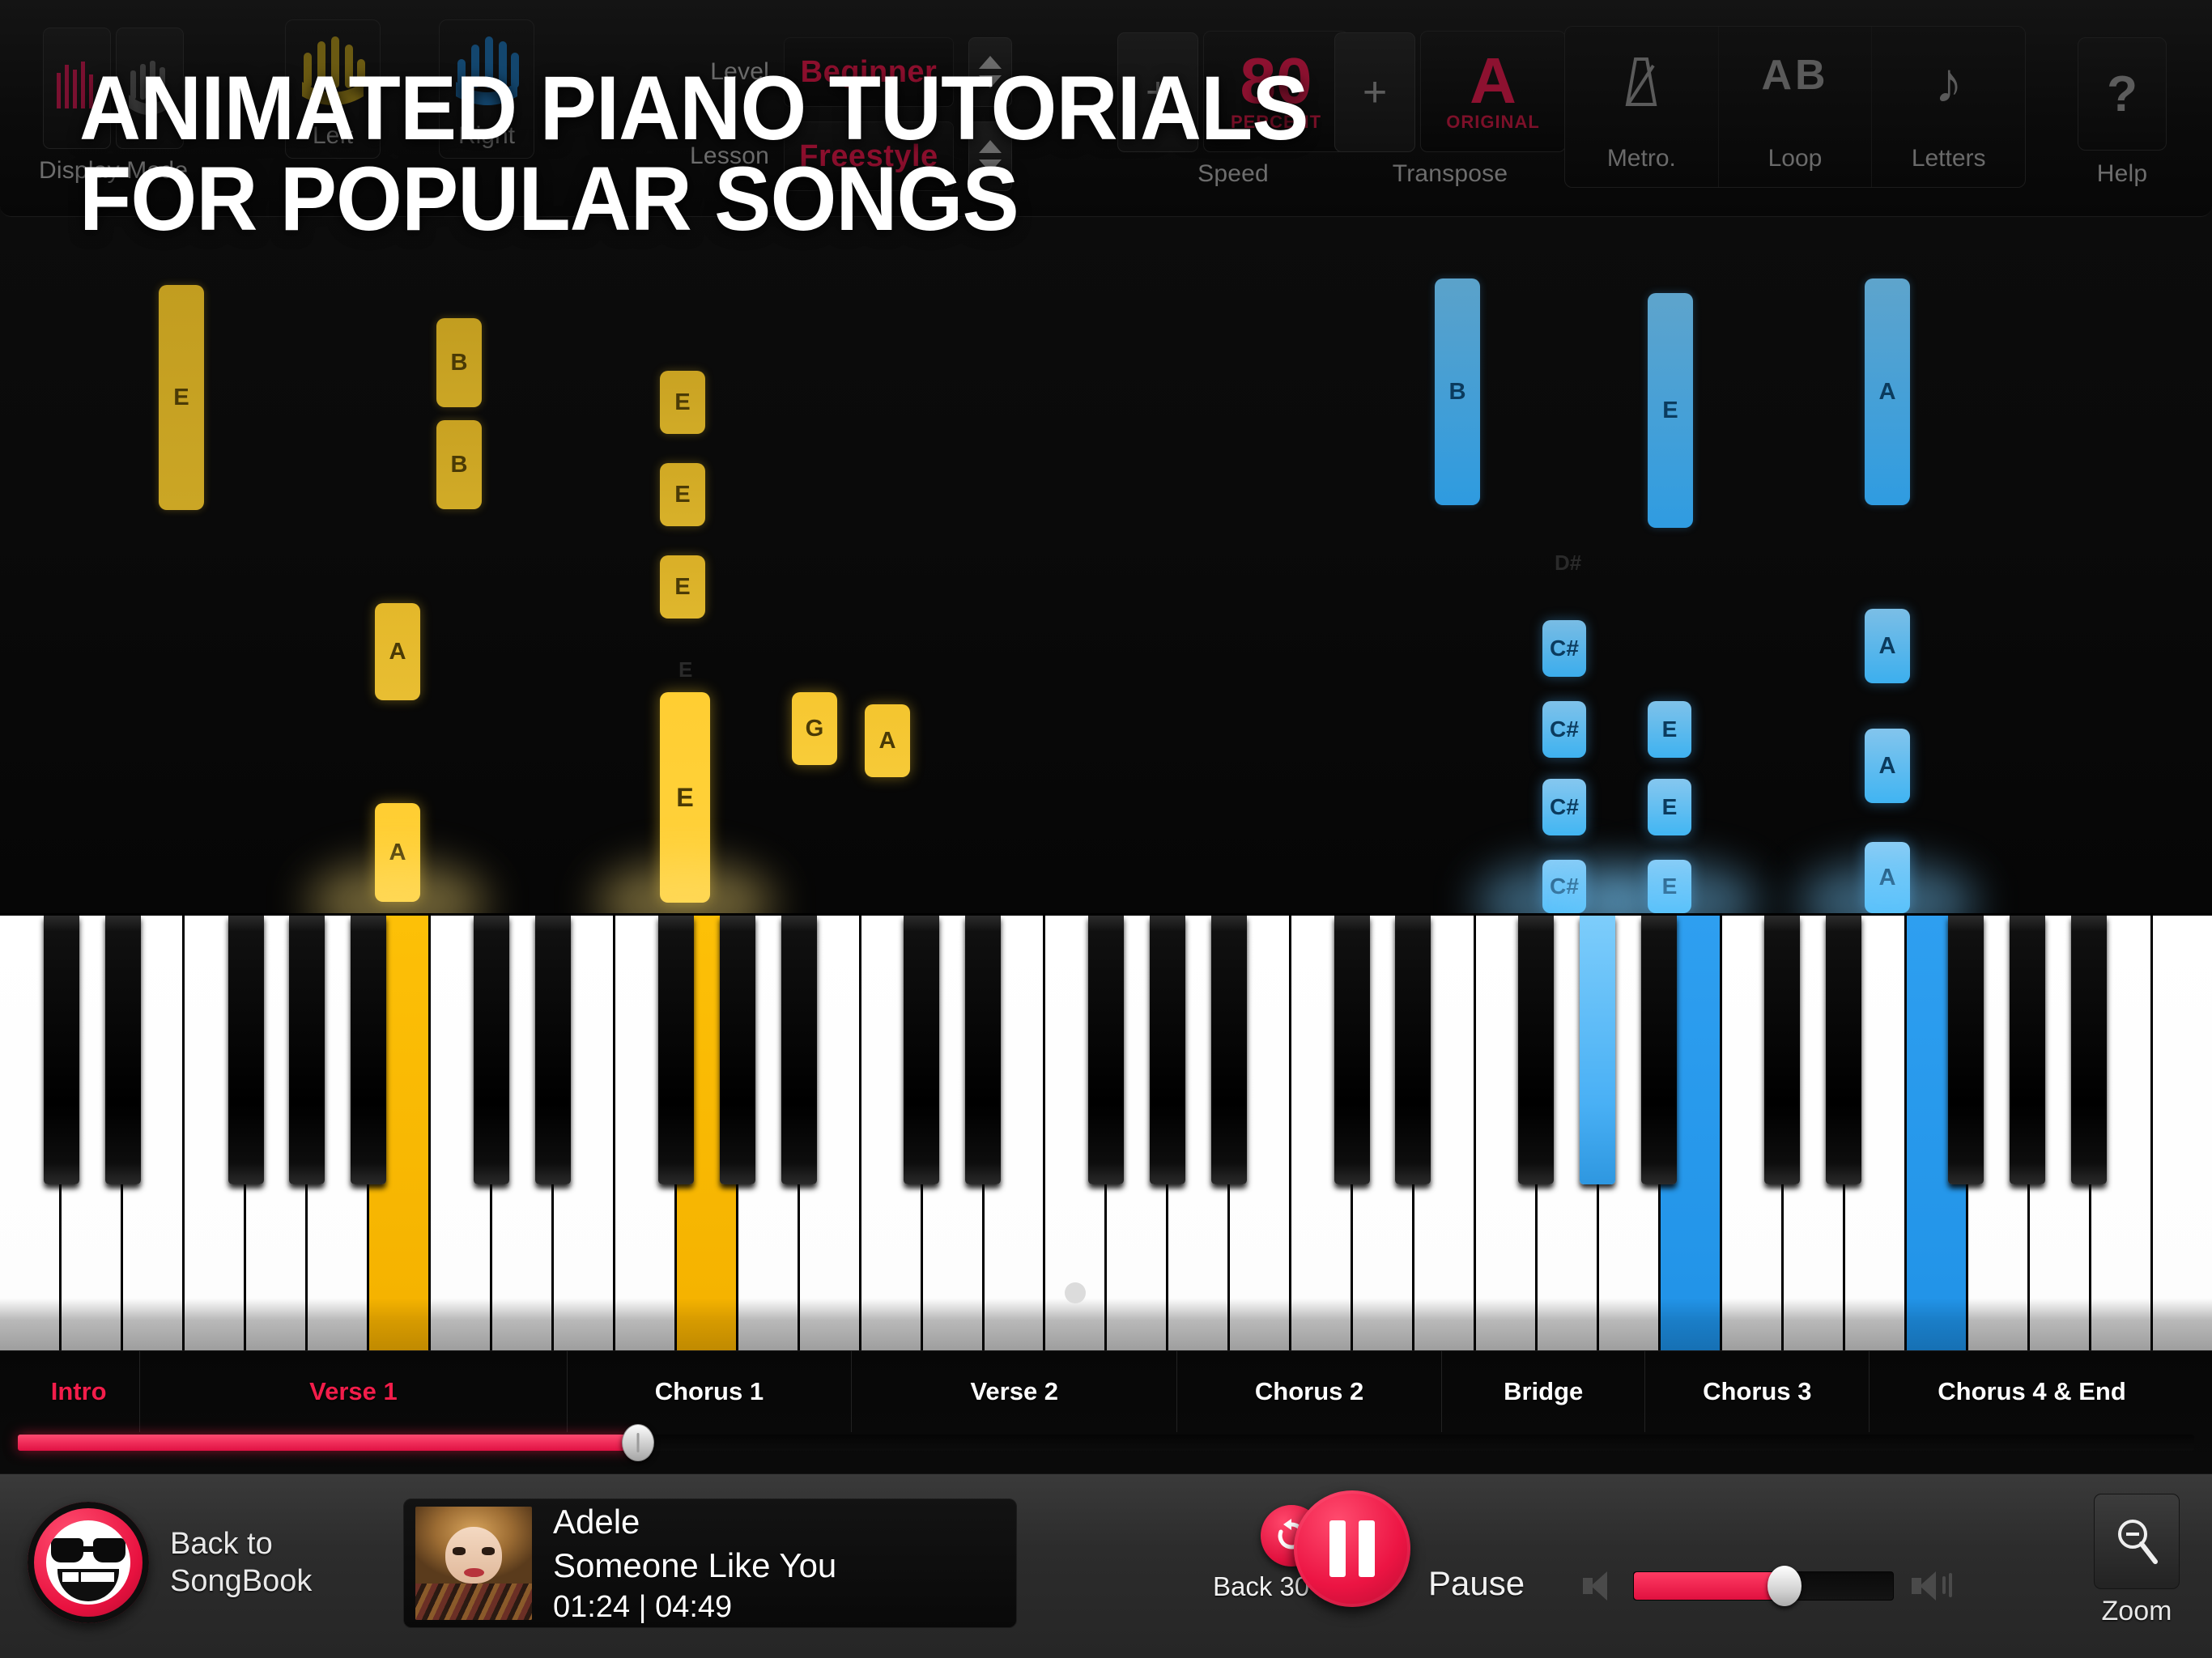 This screenshot has height=1658, width=2212. Describe the element at coordinates (597, 1521) in the screenshot. I see `artist-name: Adele` at that location.